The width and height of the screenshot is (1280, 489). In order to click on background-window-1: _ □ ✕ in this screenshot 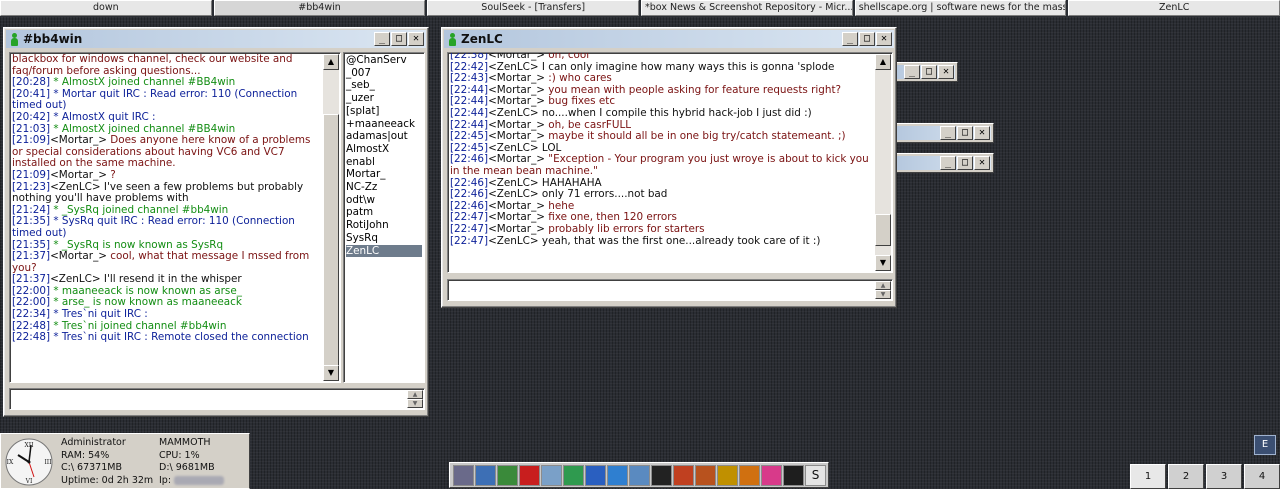, I will do `click(923, 72)`.